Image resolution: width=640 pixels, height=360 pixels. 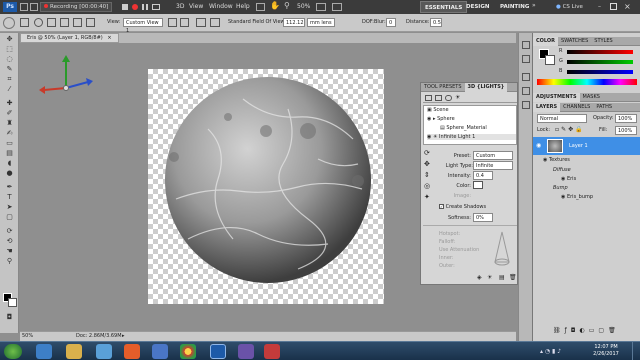 What do you see at coordinates (321, 22) in the screenshot?
I see `fov-unit-select: mm lens` at bounding box center [321, 22].